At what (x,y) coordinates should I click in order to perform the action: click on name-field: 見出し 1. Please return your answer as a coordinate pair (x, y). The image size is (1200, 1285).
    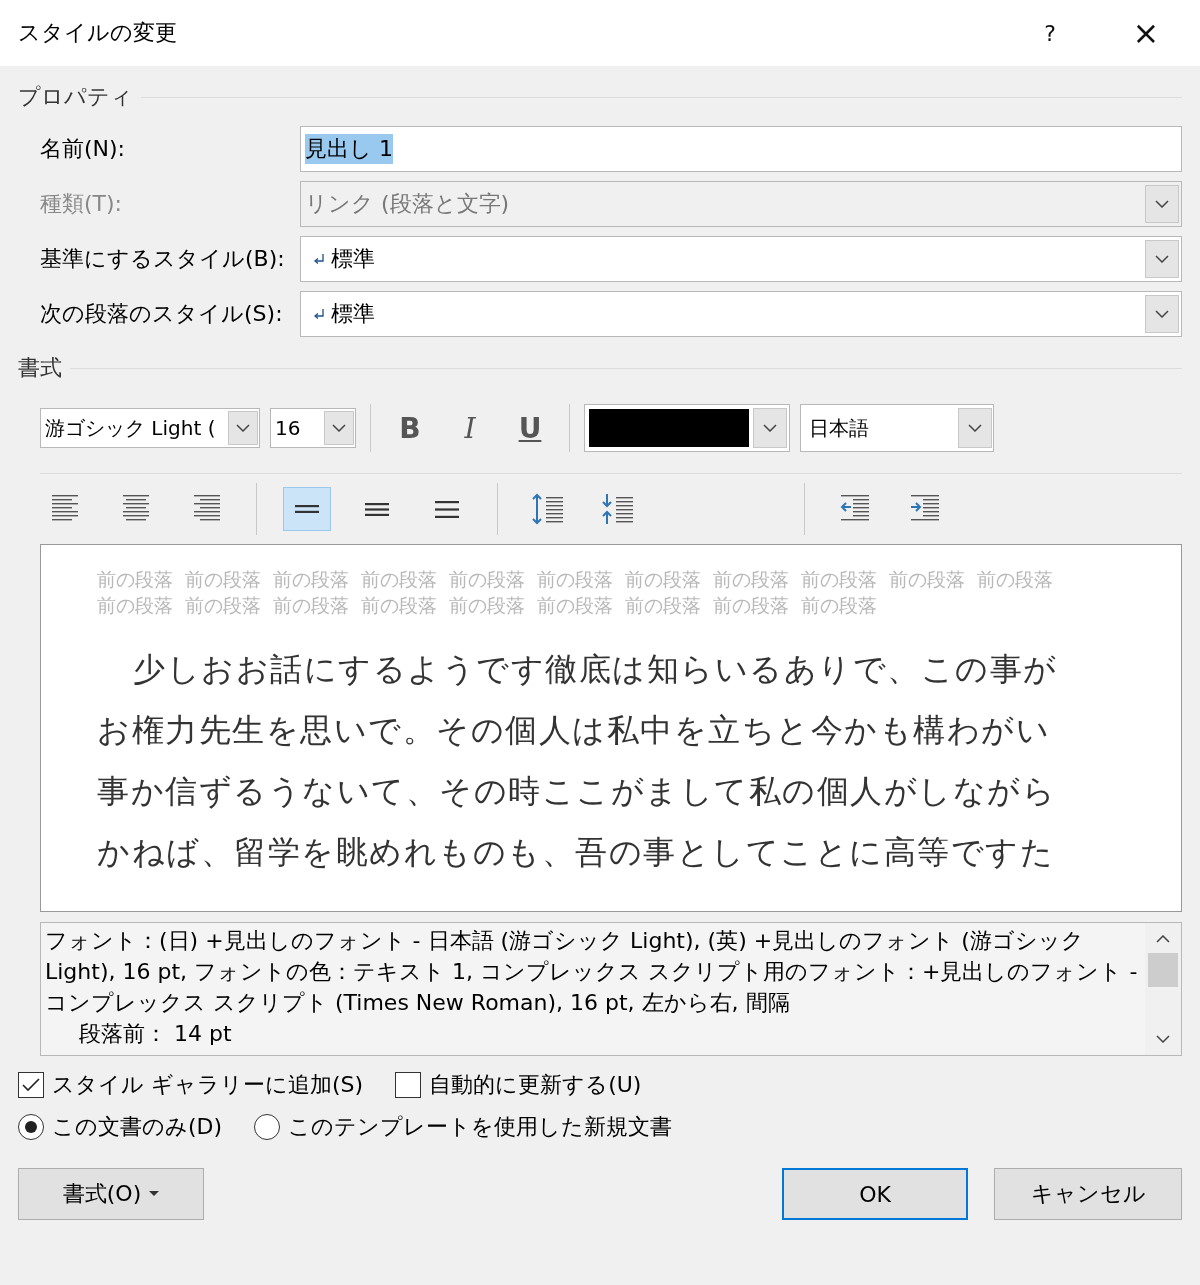
    Looking at the image, I should click on (741, 149).